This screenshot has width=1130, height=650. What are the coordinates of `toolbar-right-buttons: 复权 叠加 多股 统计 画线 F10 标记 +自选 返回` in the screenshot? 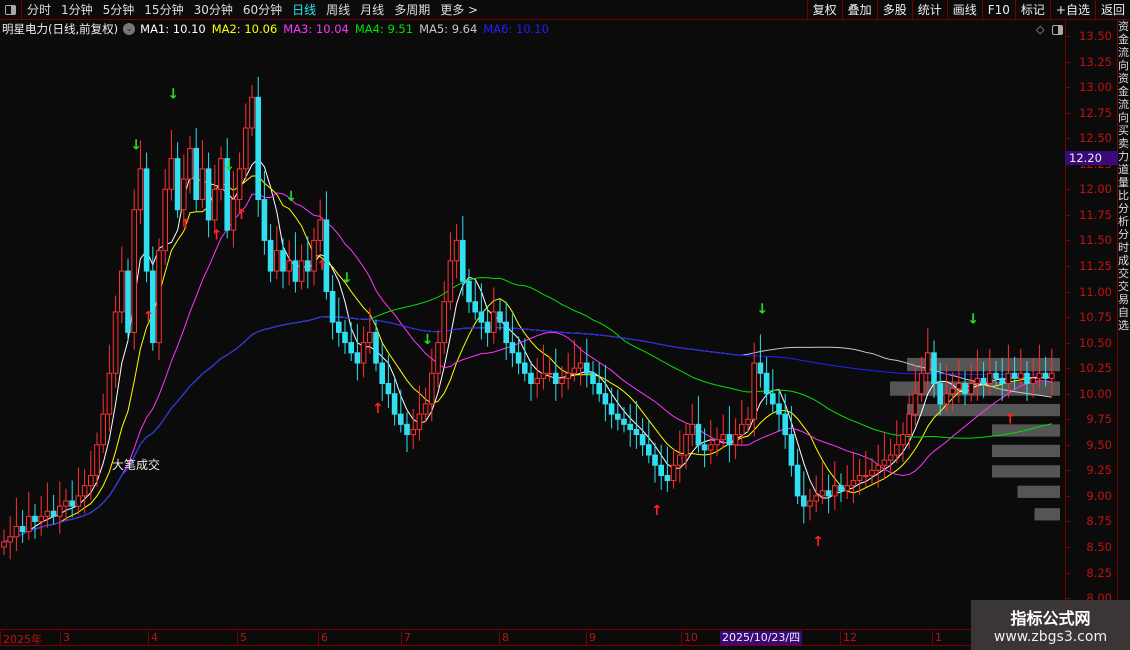 It's located at (968, 10).